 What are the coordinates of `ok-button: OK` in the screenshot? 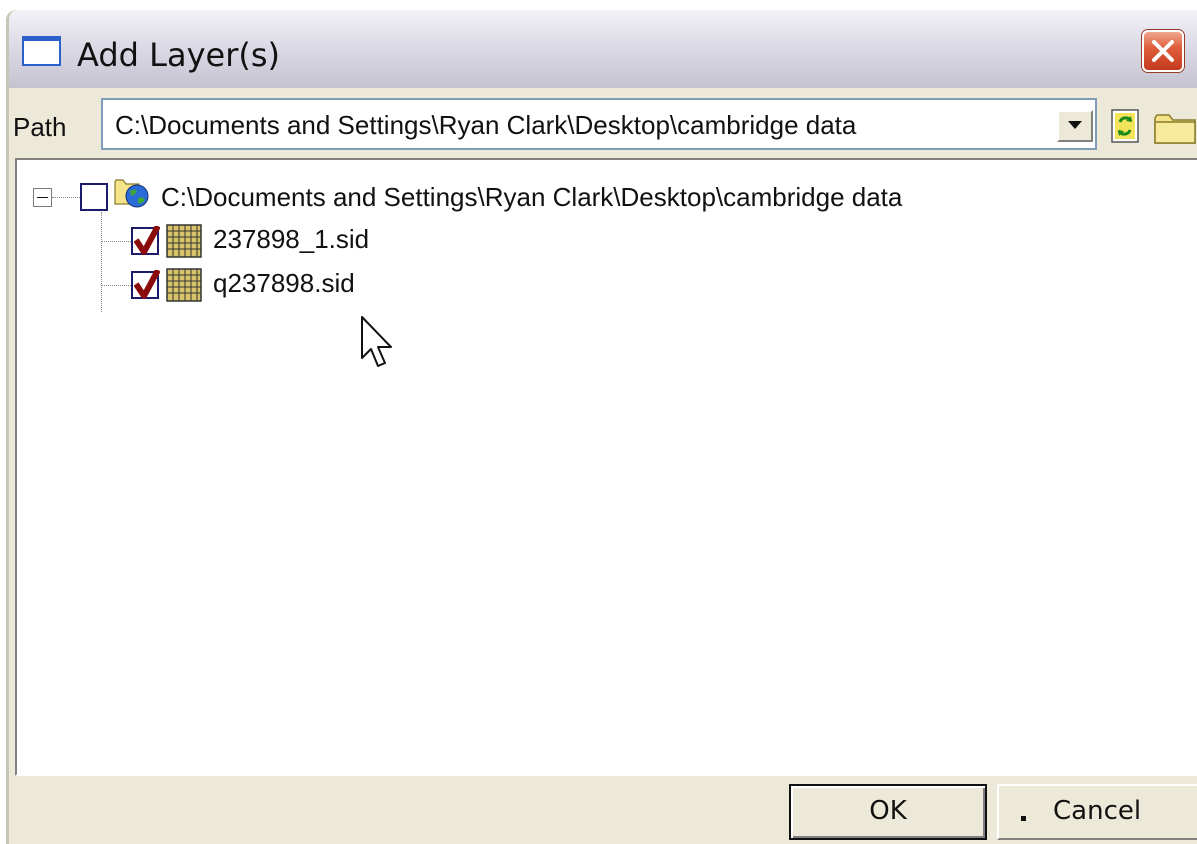 It's located at (888, 812).